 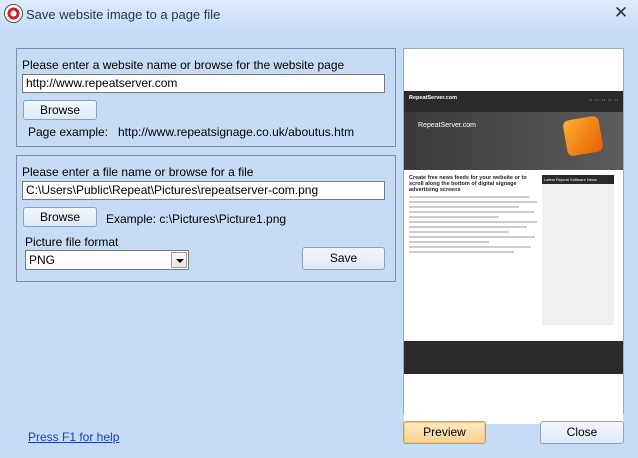 What do you see at coordinates (107, 260) in the screenshot?
I see `format-select: PNG` at bounding box center [107, 260].